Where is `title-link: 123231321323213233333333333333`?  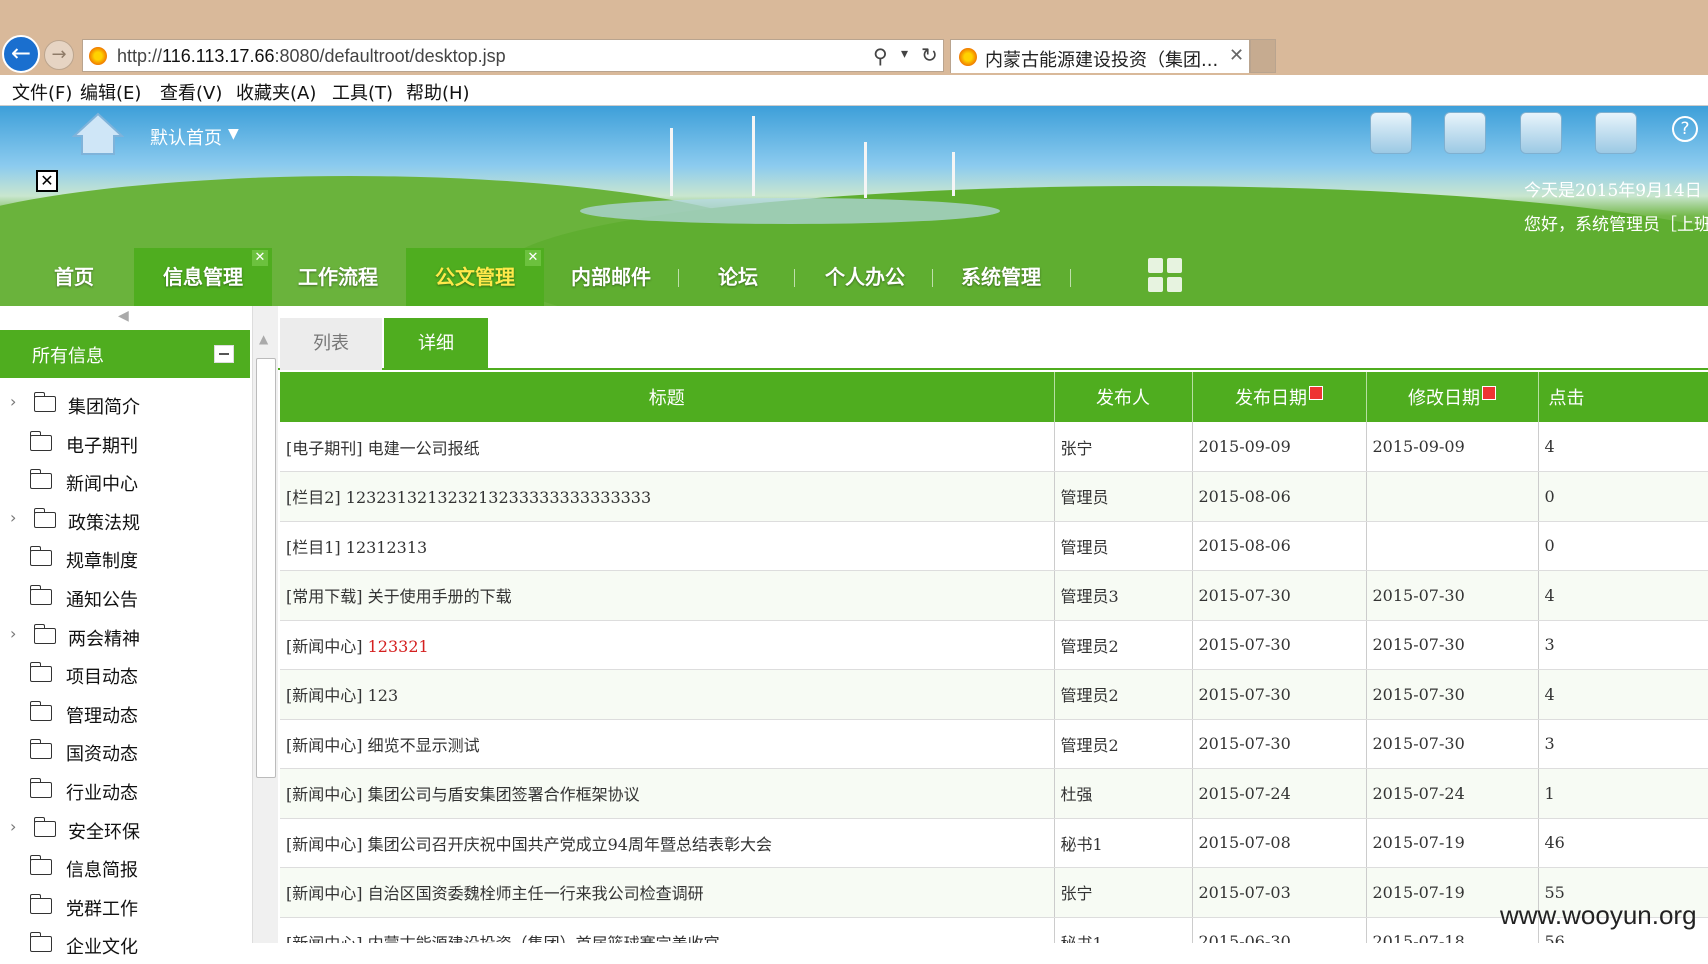 title-link: 123231321323213233333333333333 is located at coordinates (498, 497).